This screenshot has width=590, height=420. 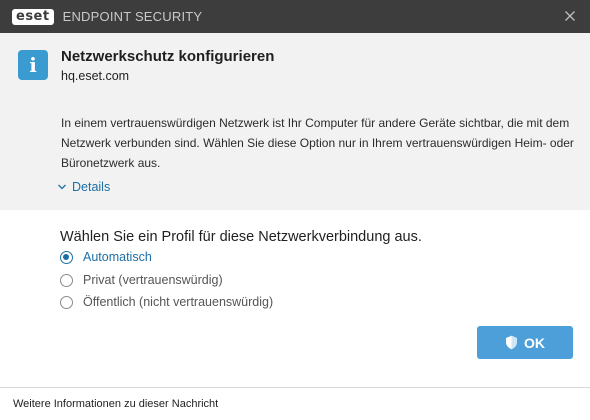 I want to click on details-toggle: Details, so click(x=83, y=187).